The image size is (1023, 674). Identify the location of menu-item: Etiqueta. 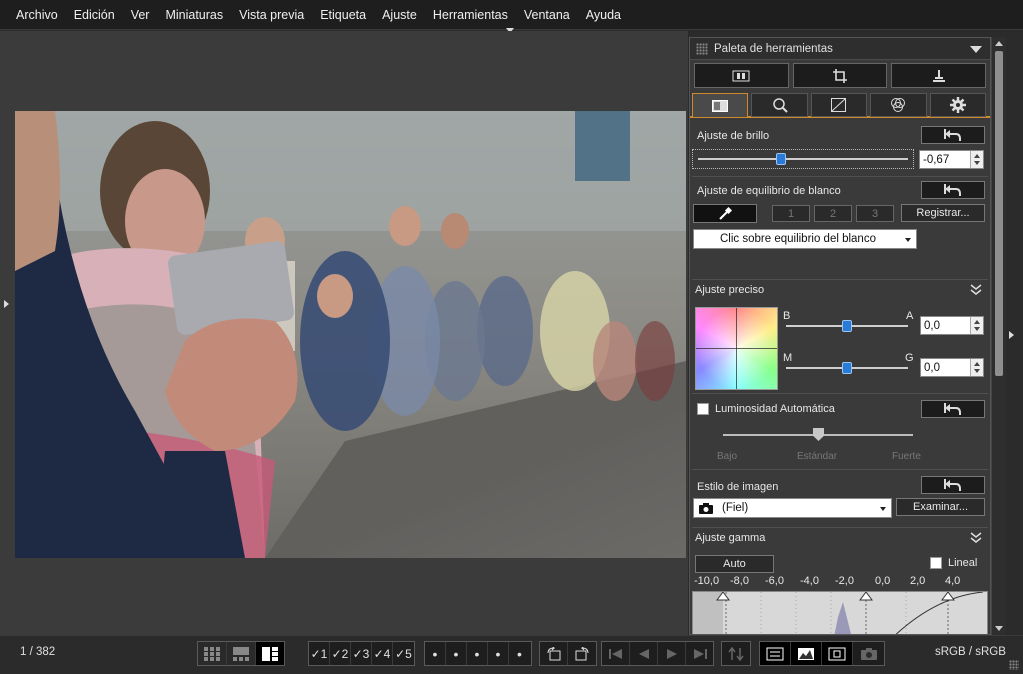
(343, 15).